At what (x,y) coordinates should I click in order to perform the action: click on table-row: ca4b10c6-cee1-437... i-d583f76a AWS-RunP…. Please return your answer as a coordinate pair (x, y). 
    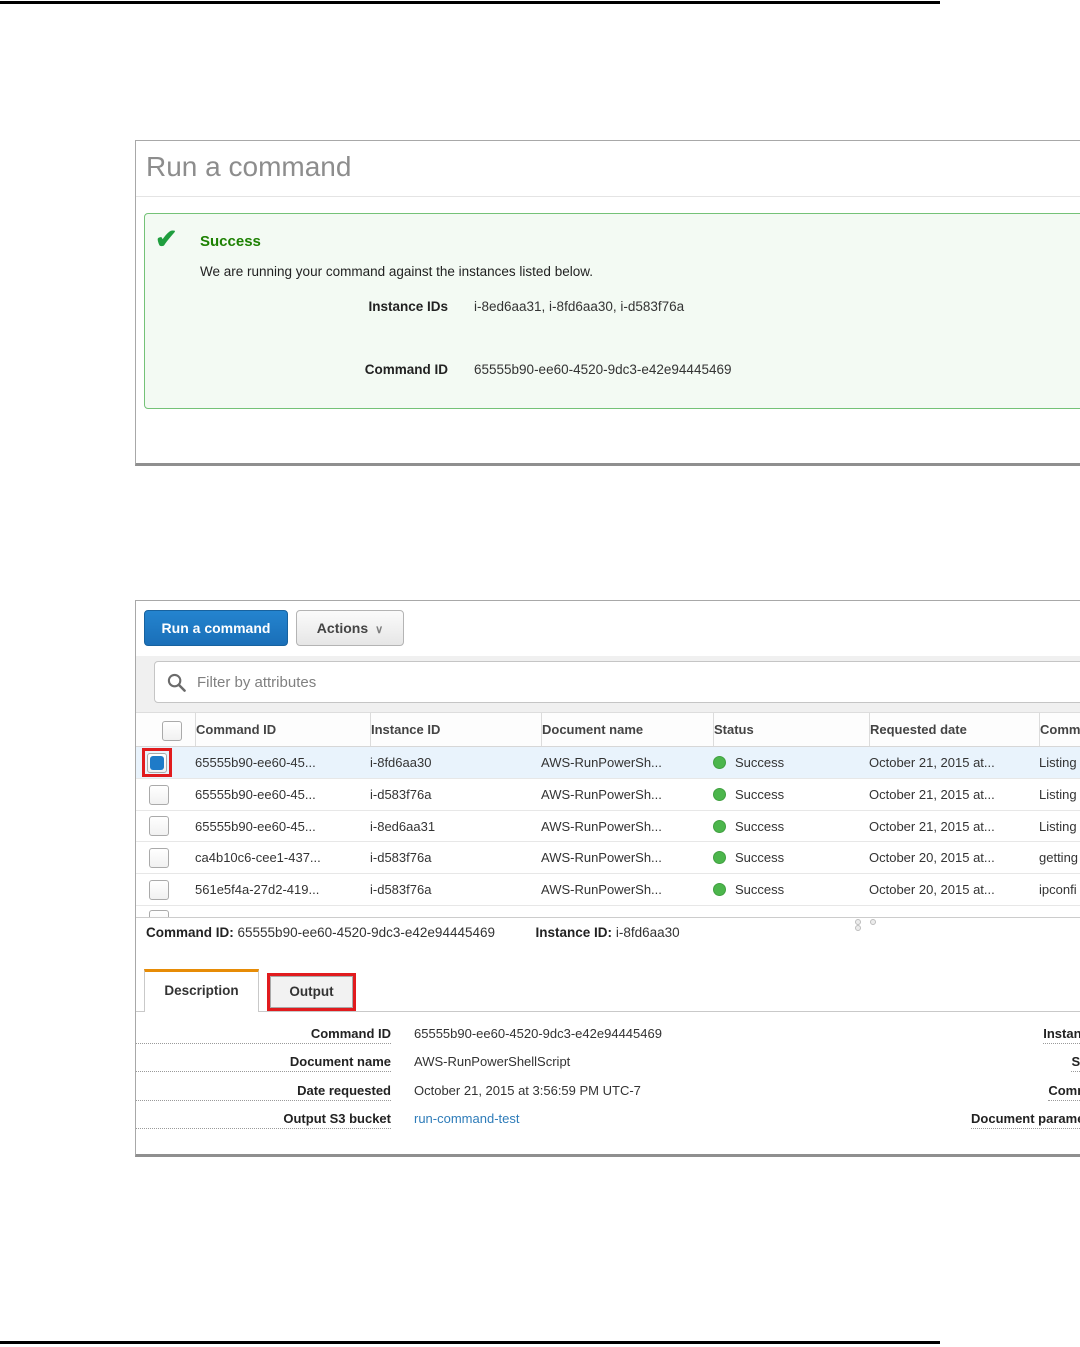
    Looking at the image, I should click on (608, 858).